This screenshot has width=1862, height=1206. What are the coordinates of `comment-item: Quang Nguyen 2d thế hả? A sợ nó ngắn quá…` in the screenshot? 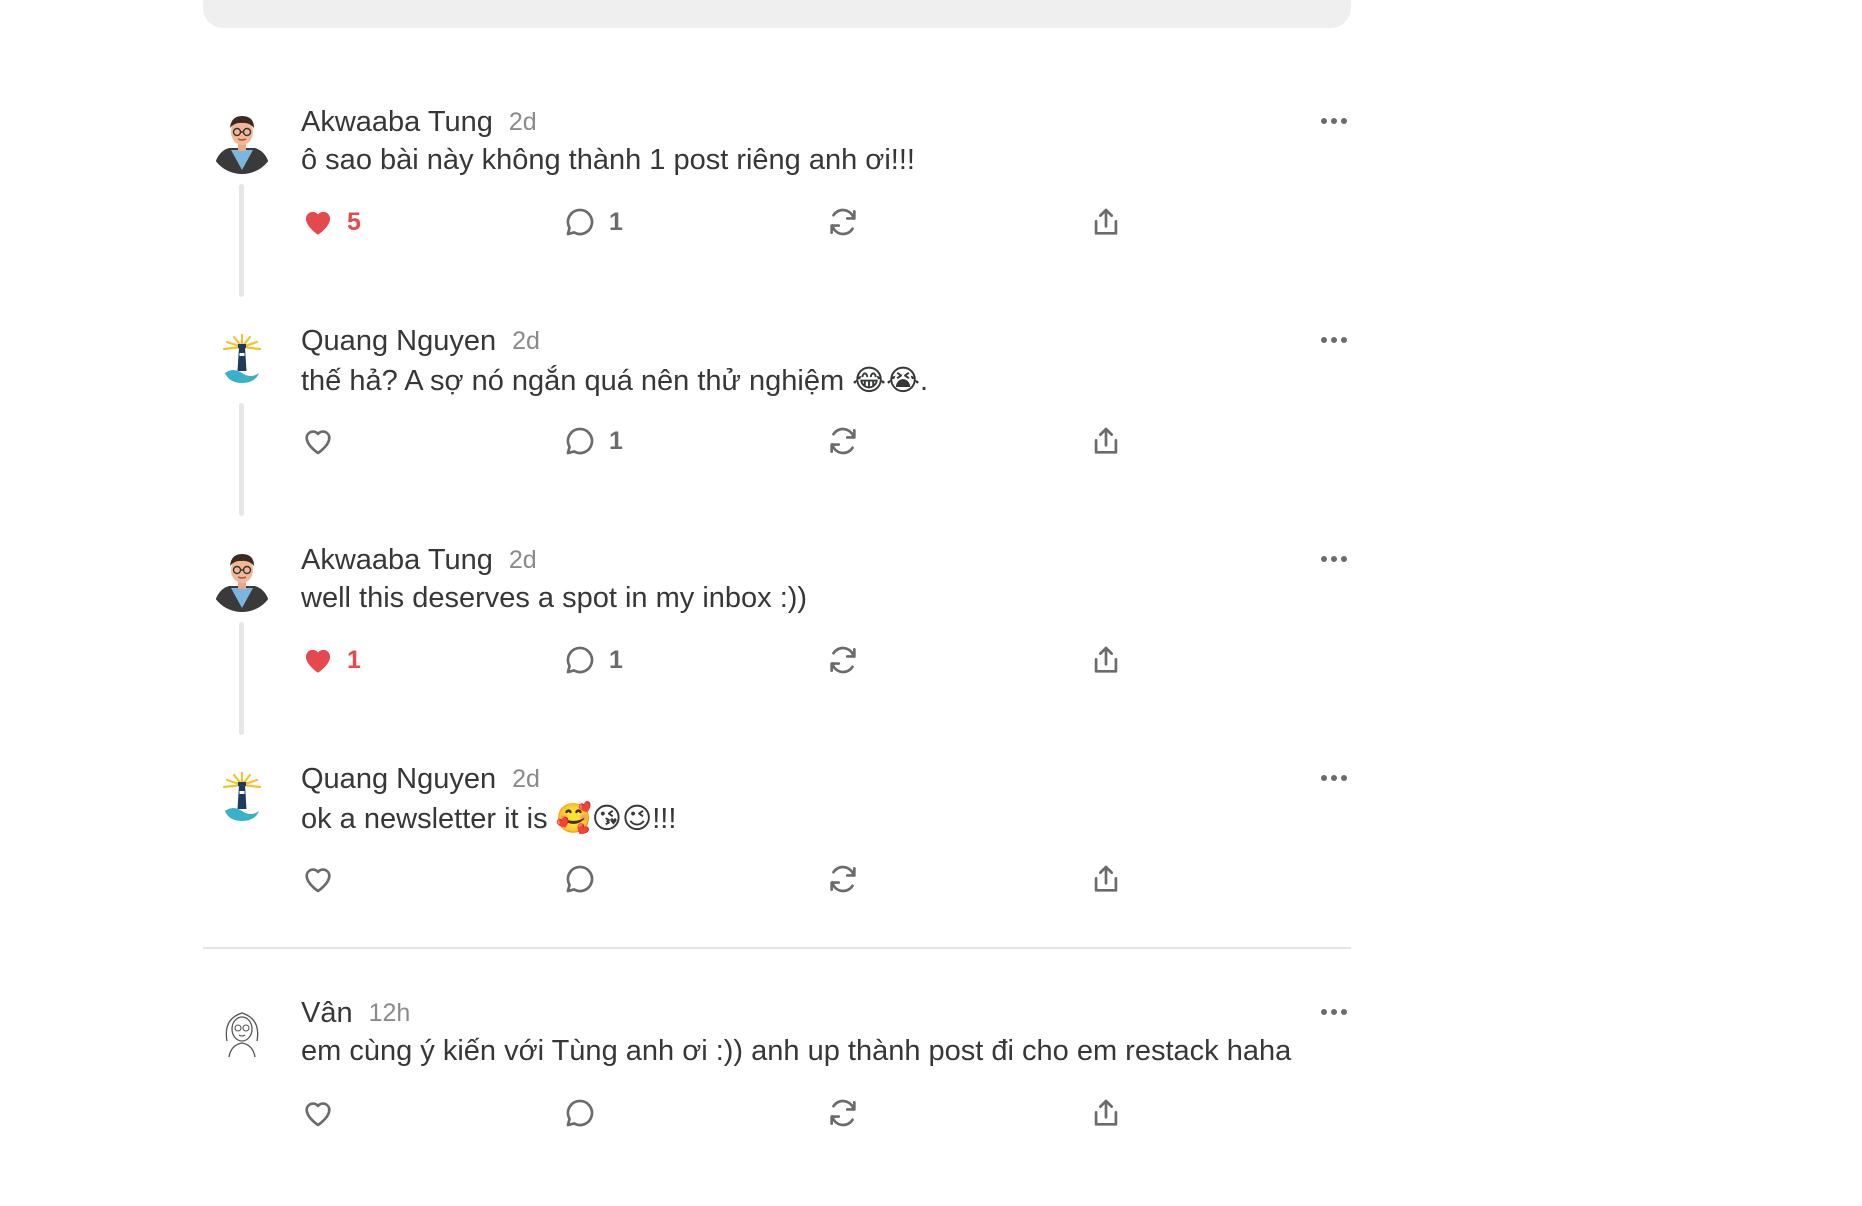 It's located at (777, 424).